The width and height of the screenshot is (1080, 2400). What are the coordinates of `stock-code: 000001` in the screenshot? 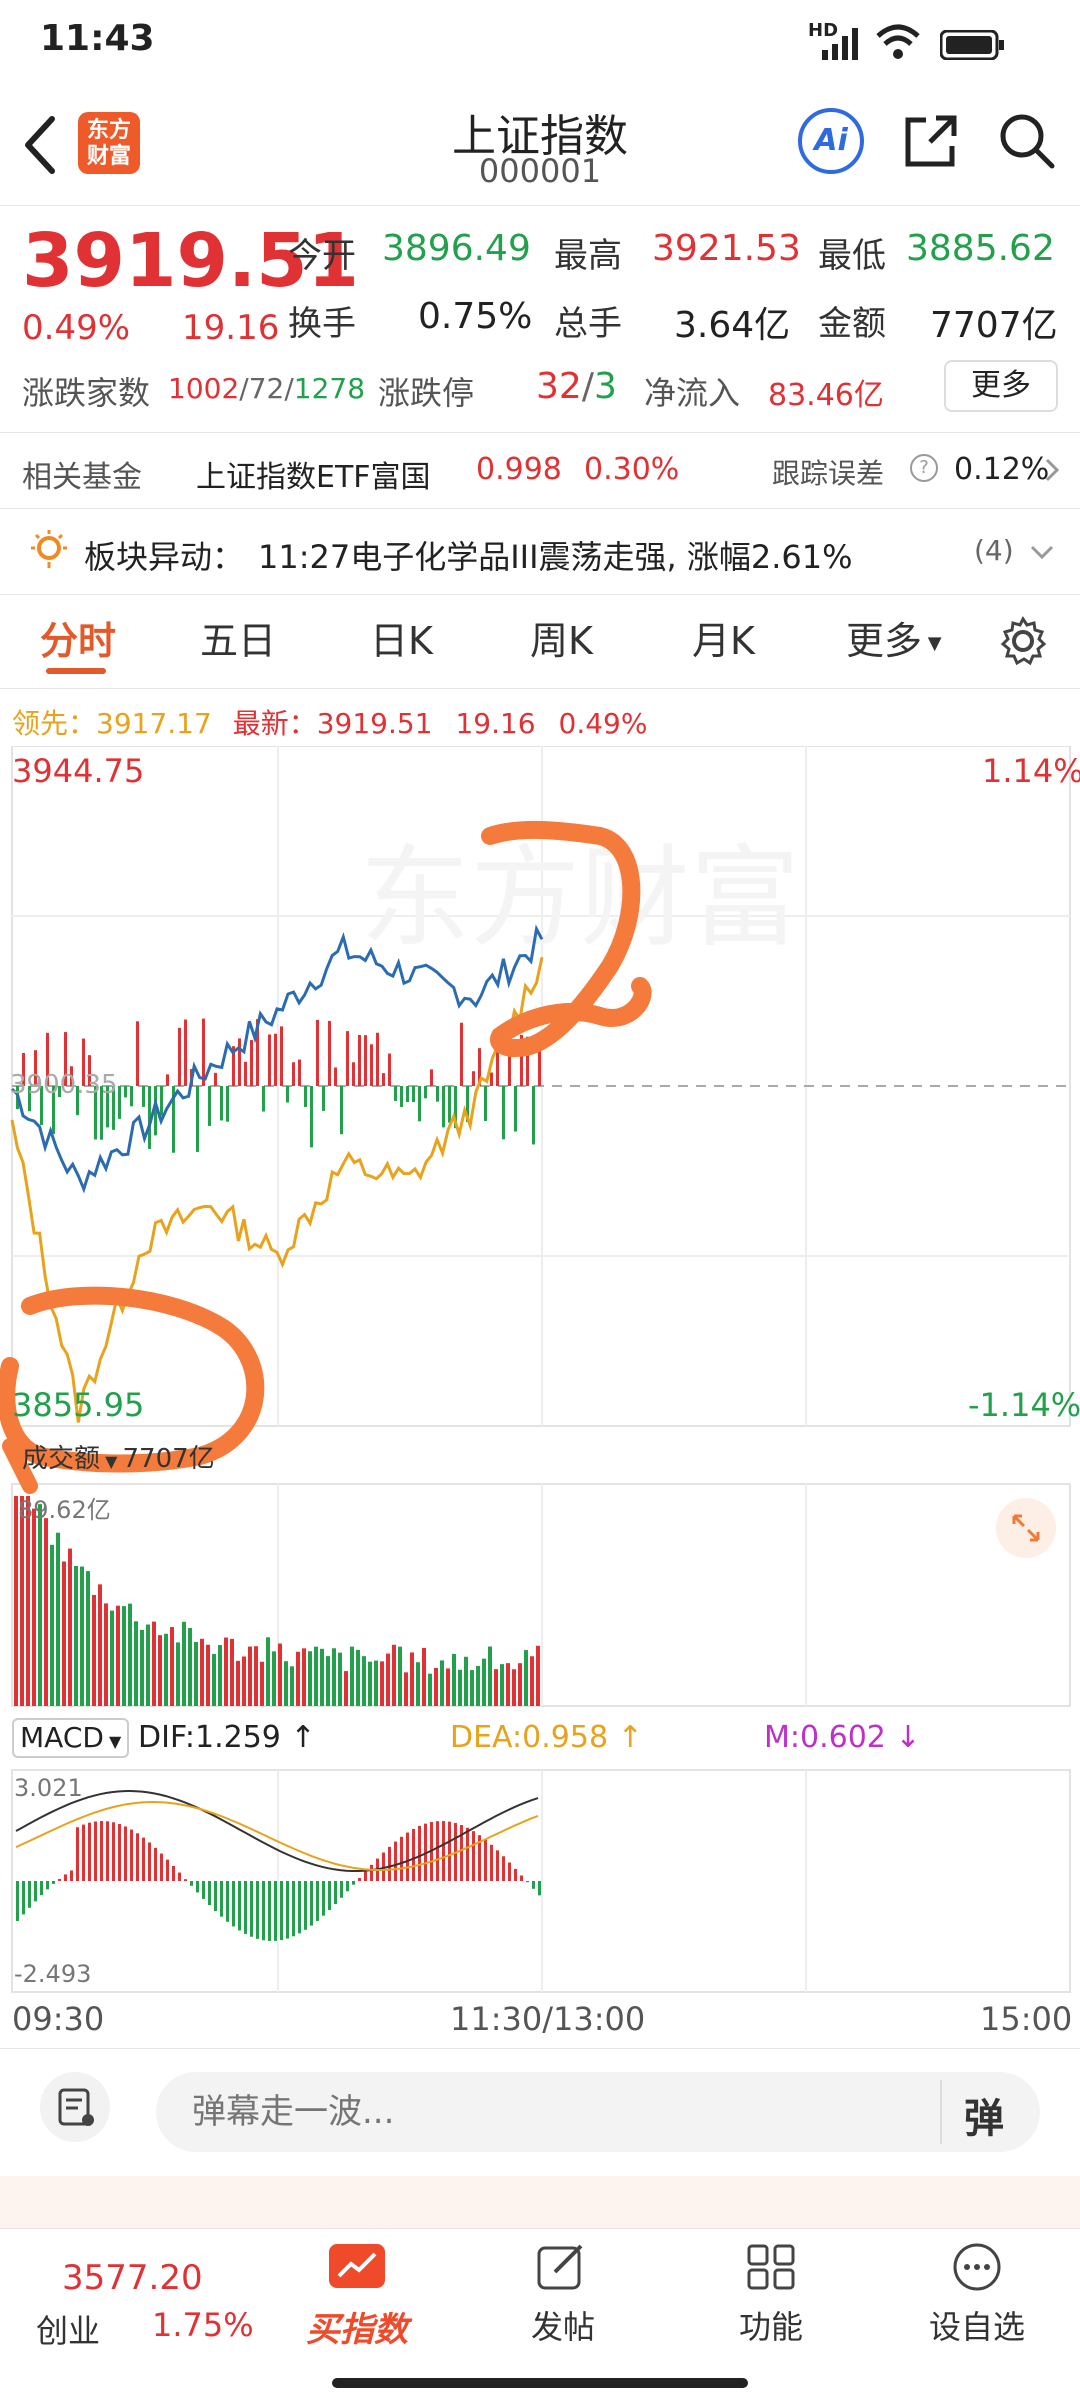 It's located at (540, 171).